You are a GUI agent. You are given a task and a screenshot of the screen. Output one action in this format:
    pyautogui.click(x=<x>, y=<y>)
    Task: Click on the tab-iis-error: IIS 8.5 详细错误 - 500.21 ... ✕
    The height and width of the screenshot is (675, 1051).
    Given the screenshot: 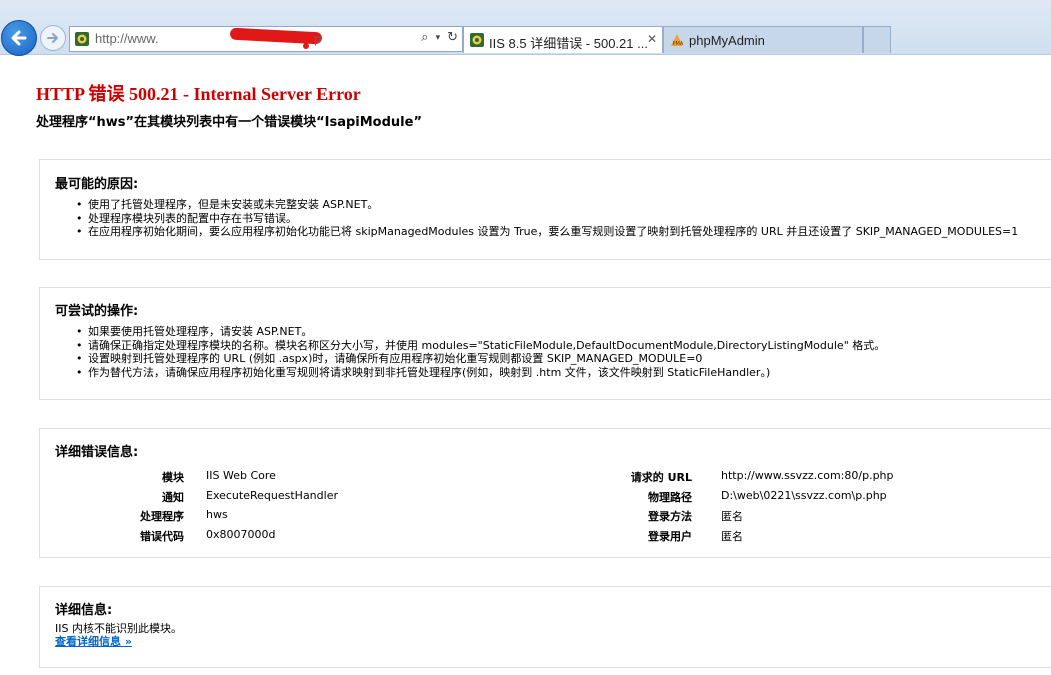 What is the action you would take?
    pyautogui.click(x=563, y=39)
    